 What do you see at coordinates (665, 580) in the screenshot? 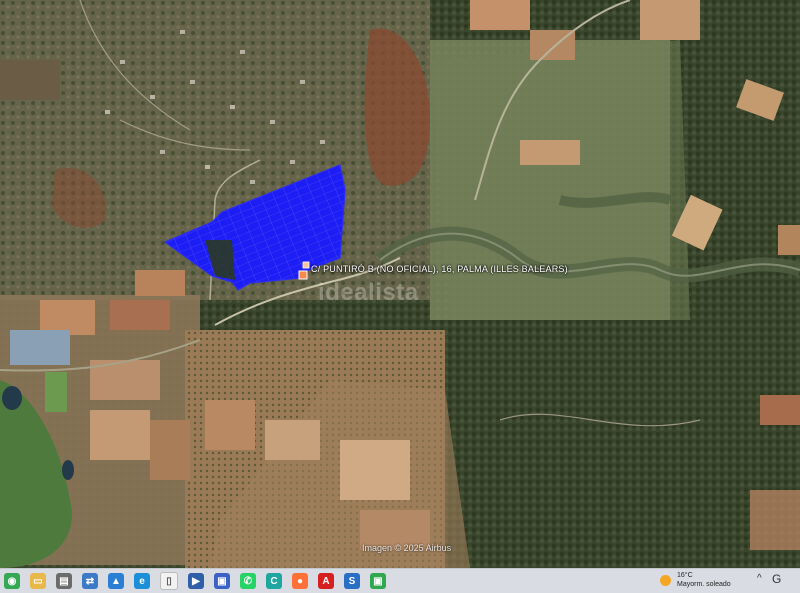
I see `sun-icon` at bounding box center [665, 580].